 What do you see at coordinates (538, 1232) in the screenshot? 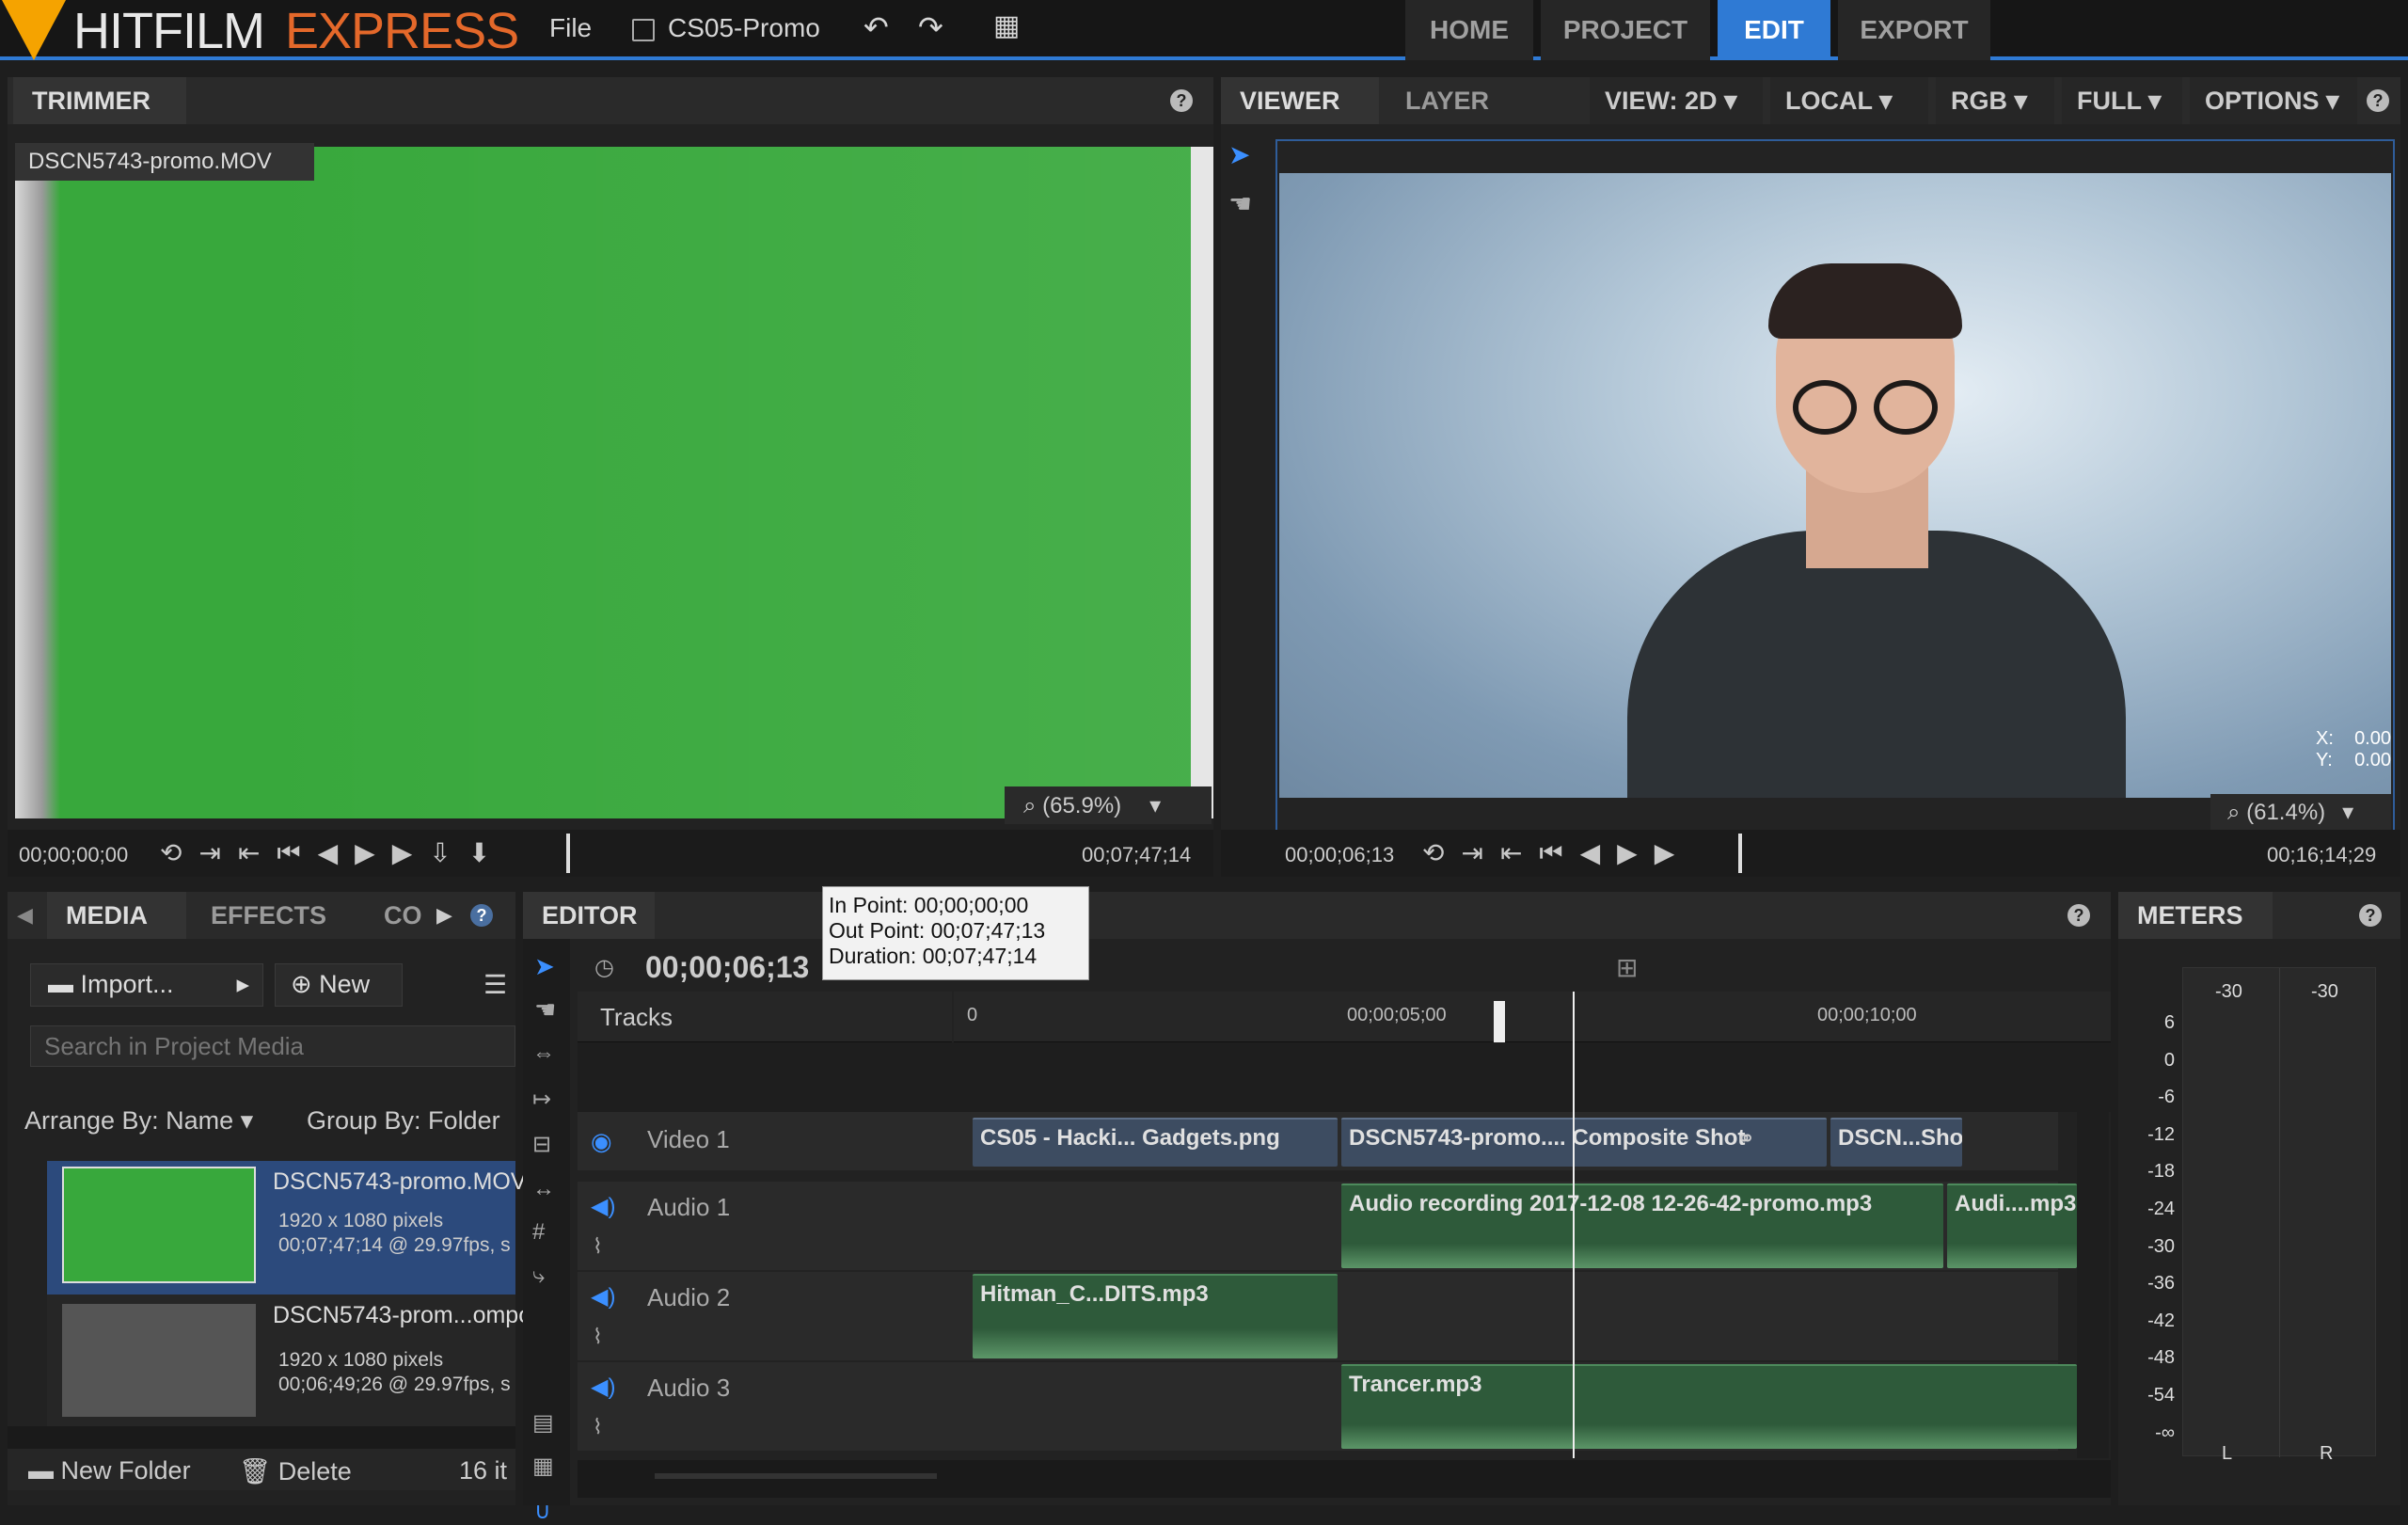
I see `slice-tool-icon: #` at bounding box center [538, 1232].